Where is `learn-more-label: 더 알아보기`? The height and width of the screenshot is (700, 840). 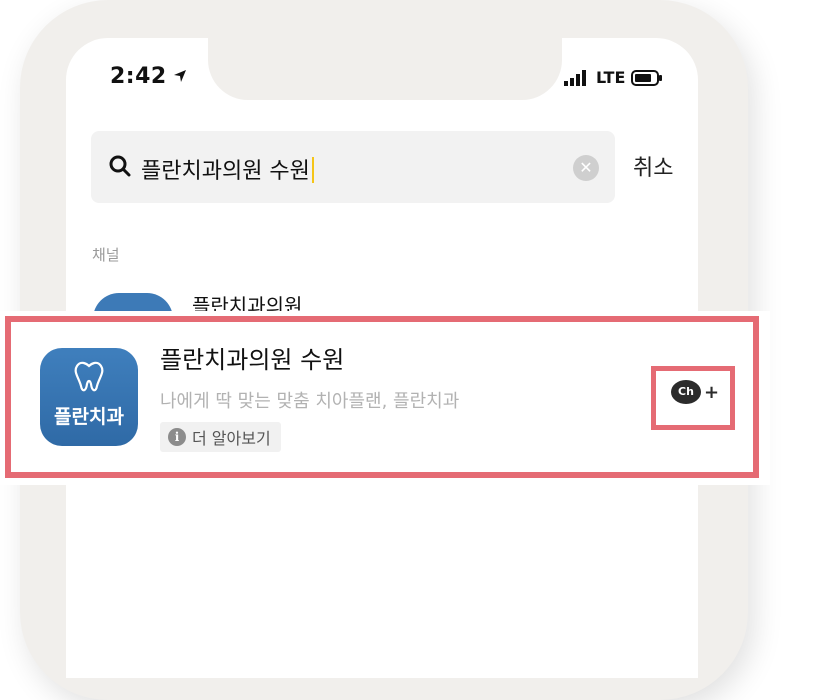
learn-more-label: 더 알아보기 is located at coordinates (231, 438).